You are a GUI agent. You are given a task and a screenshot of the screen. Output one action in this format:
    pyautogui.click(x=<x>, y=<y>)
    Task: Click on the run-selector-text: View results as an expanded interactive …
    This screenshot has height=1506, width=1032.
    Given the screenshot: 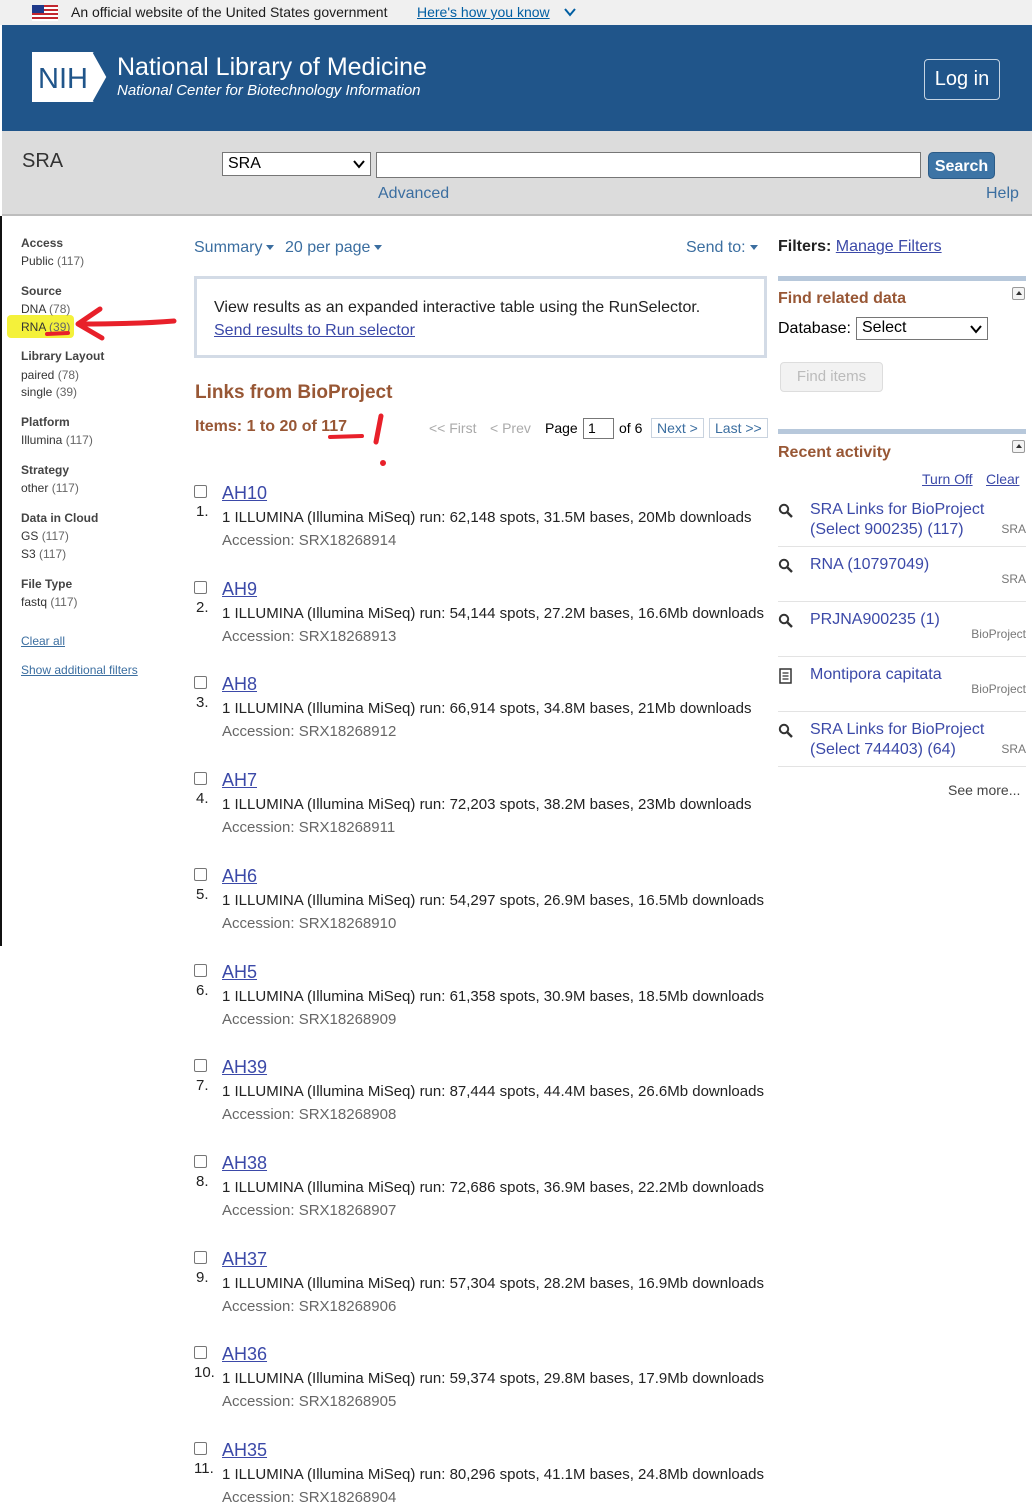 What is the action you would take?
    pyautogui.click(x=457, y=307)
    